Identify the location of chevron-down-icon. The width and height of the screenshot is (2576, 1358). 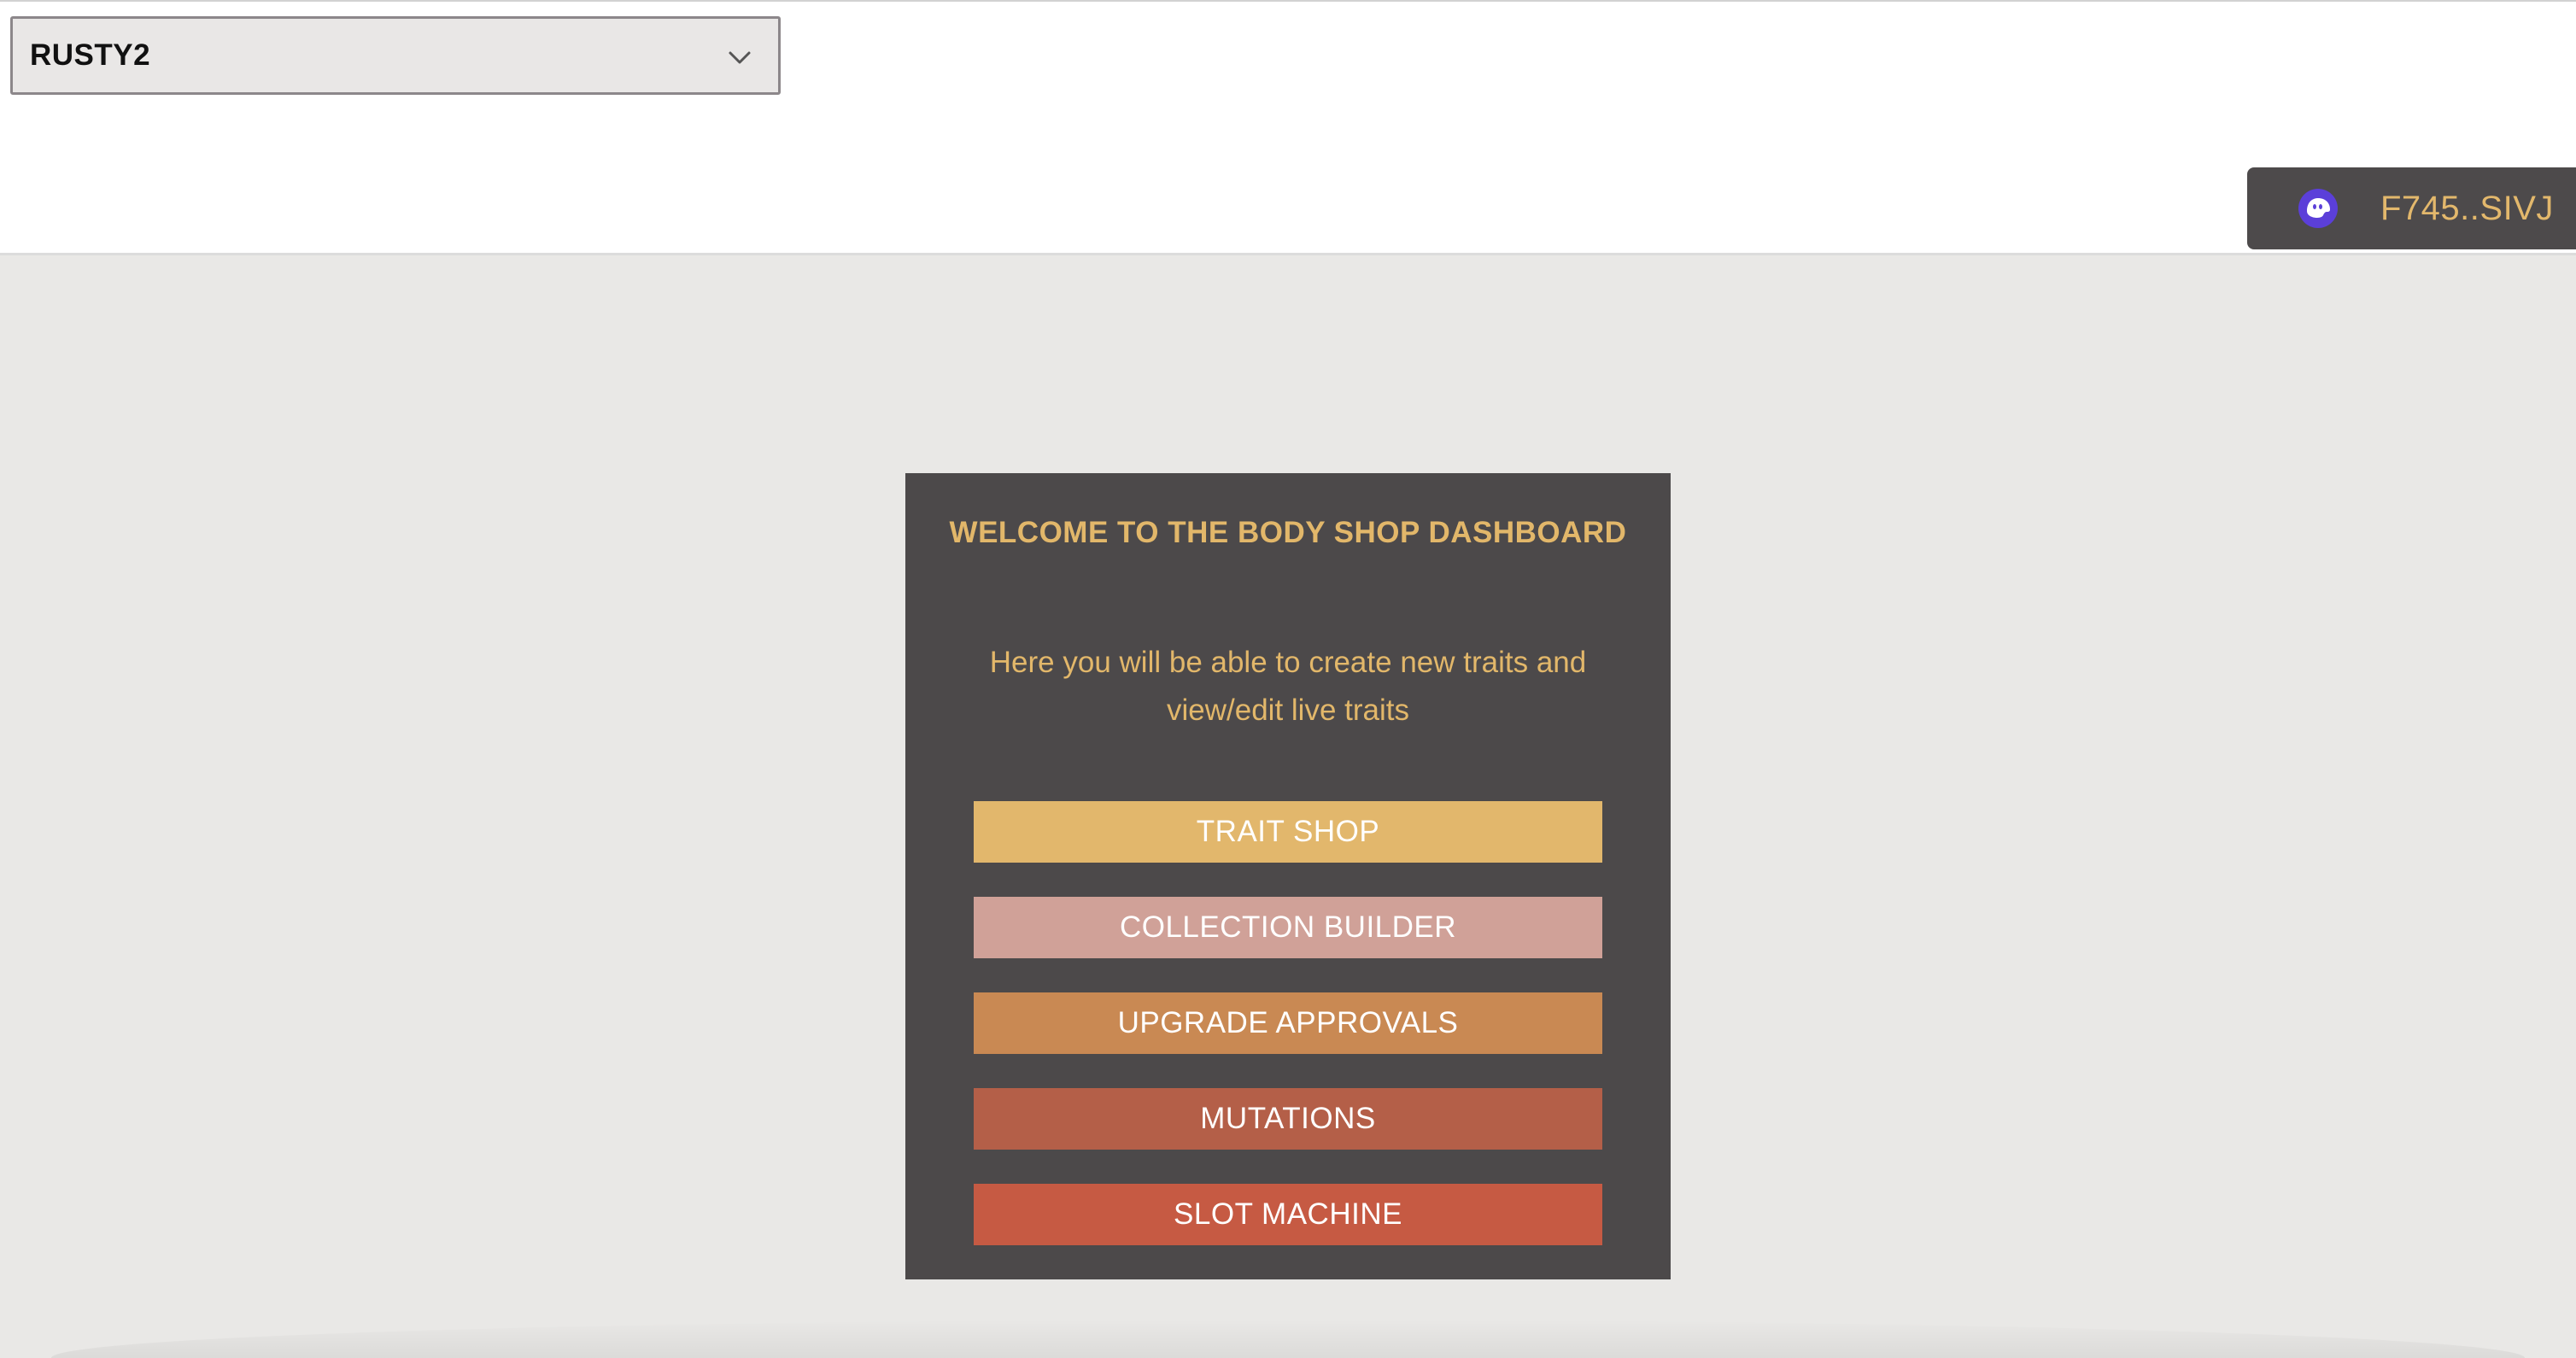
(740, 57).